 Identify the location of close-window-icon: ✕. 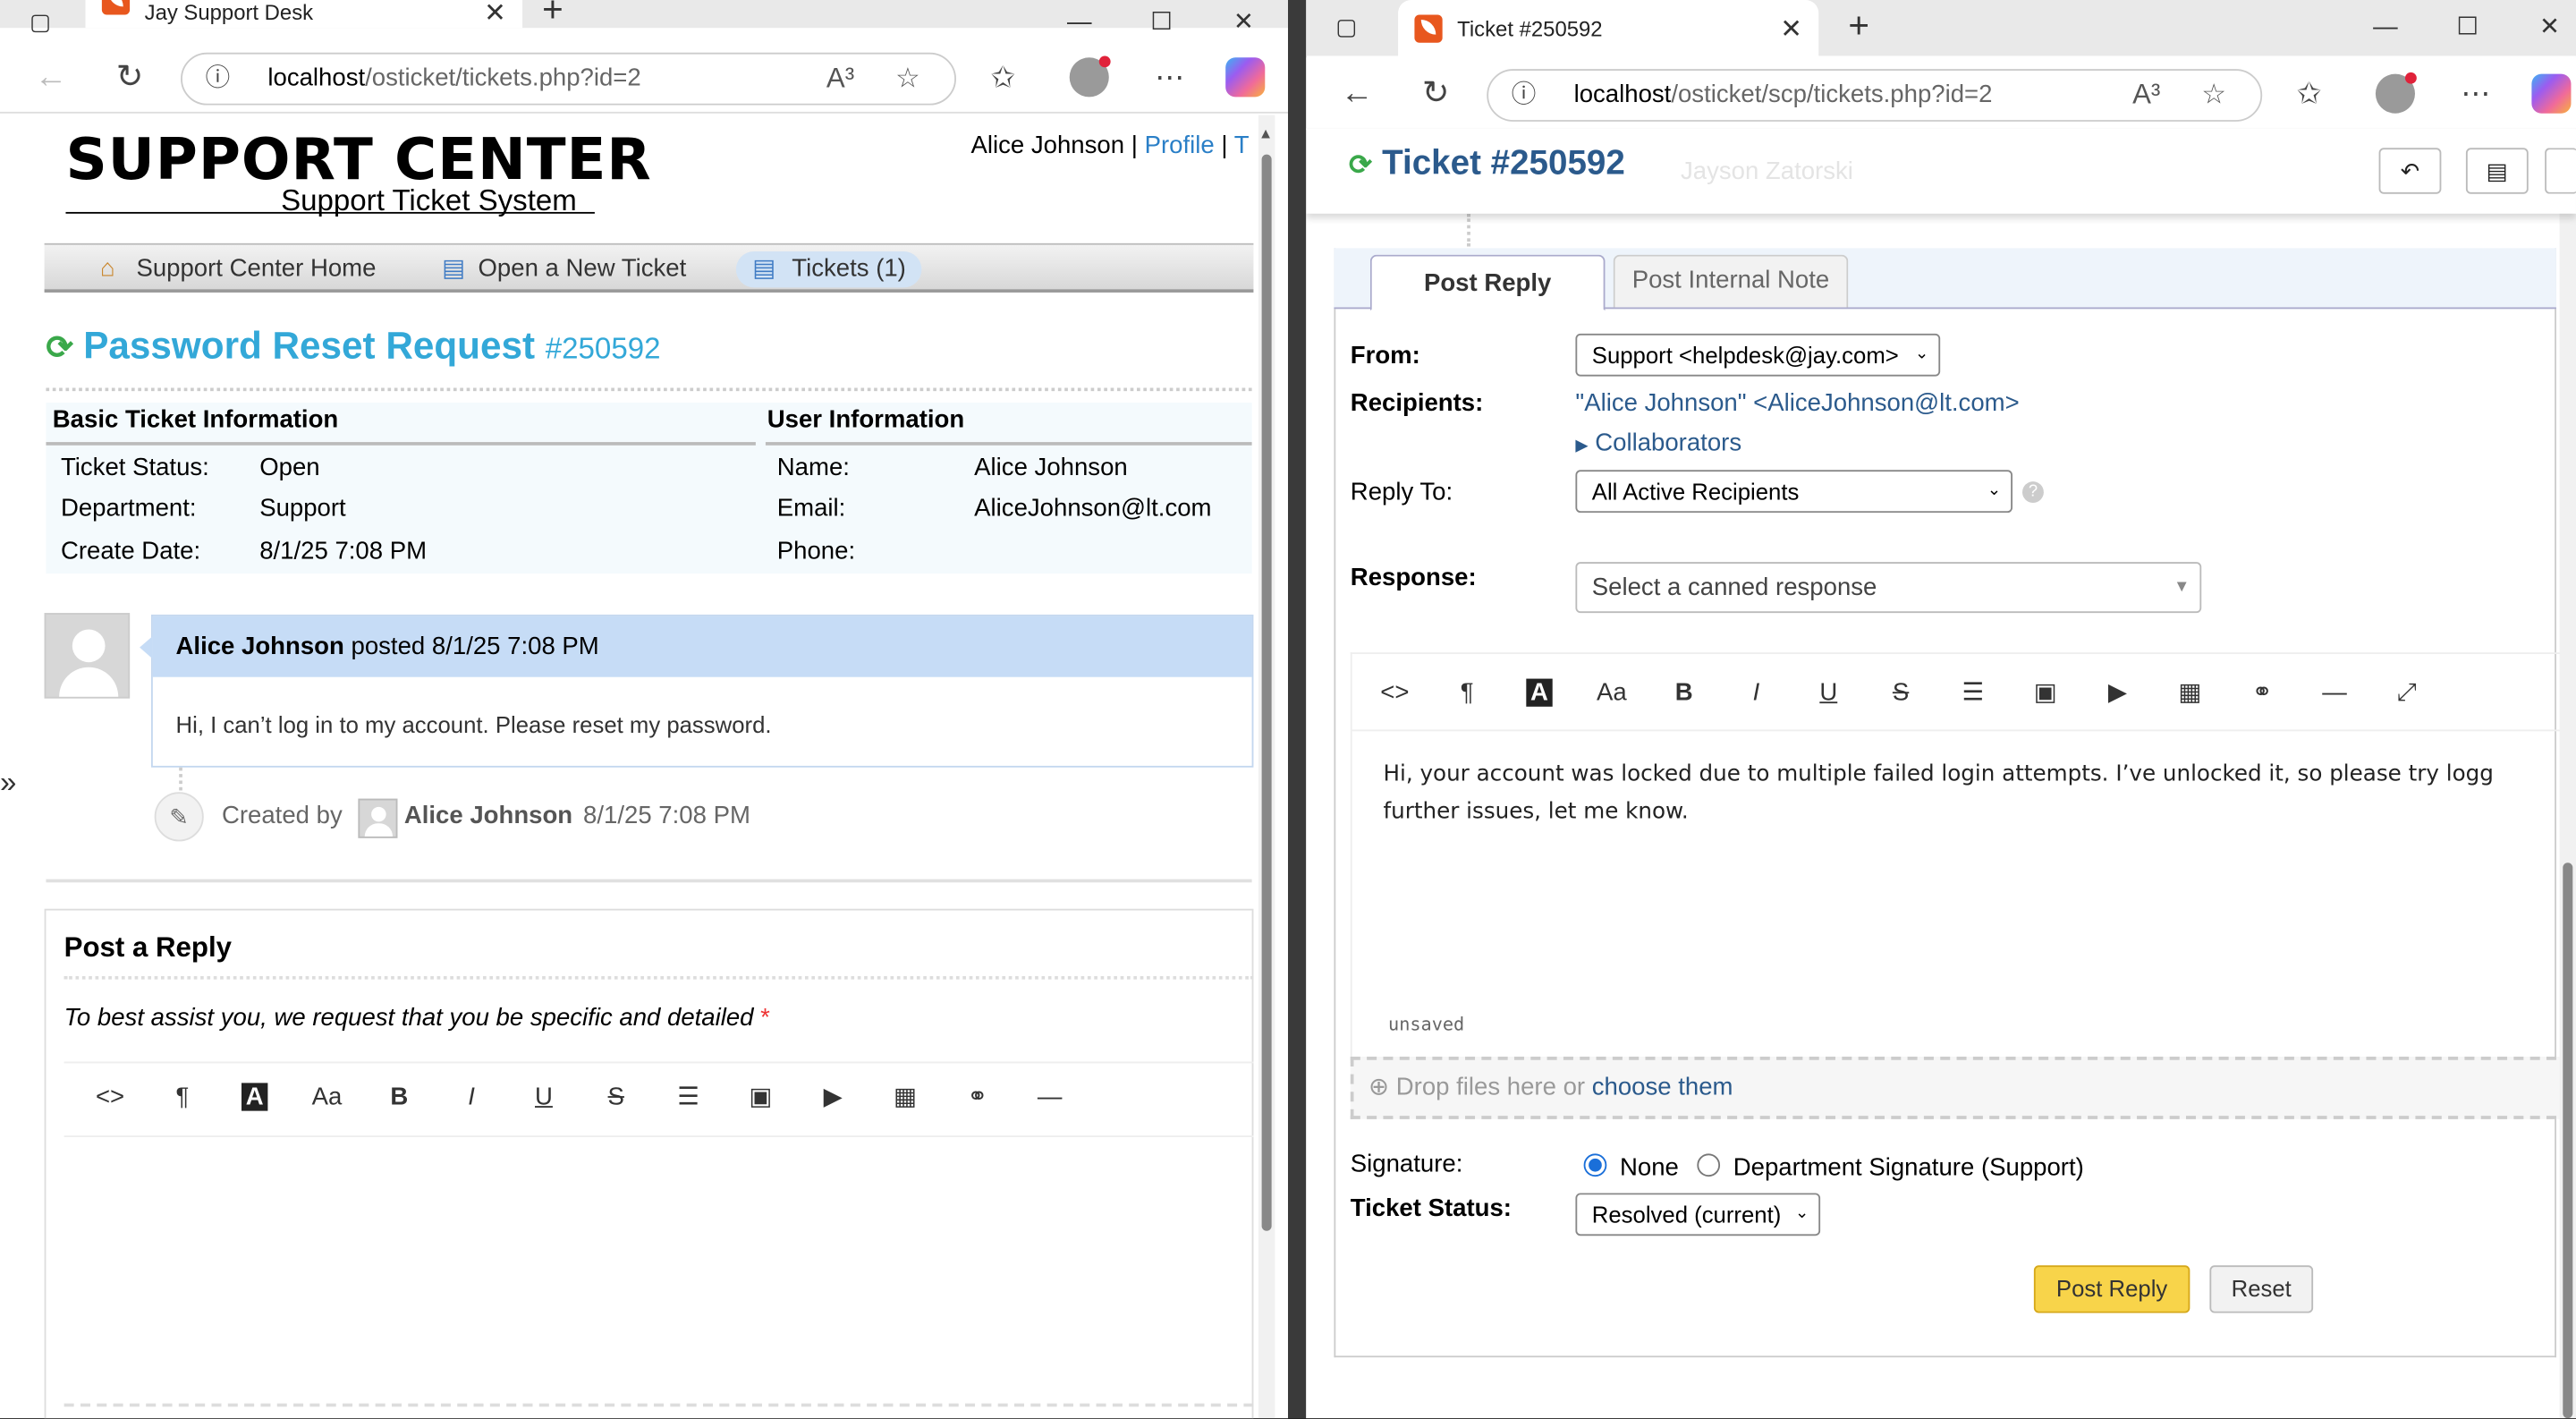
(2542, 27).